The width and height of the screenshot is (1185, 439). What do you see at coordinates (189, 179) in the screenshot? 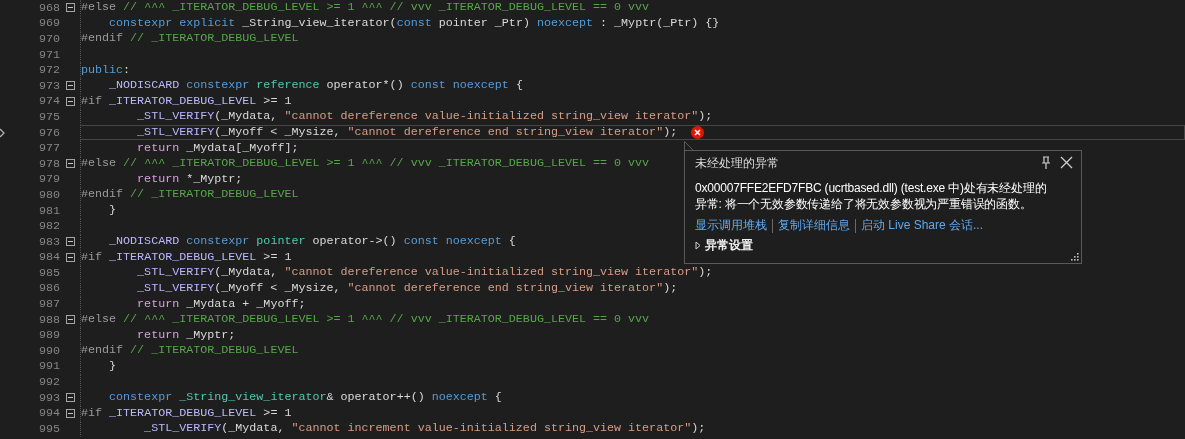
I see `code-line: return *_Myptr;` at bounding box center [189, 179].